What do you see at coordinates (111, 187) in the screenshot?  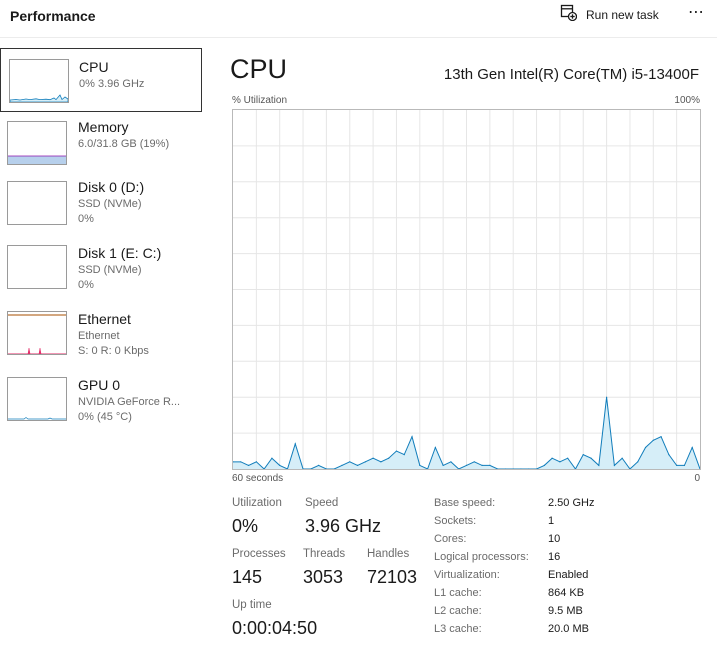 I see `sidebar-item-label: Disk 0 (D:)` at bounding box center [111, 187].